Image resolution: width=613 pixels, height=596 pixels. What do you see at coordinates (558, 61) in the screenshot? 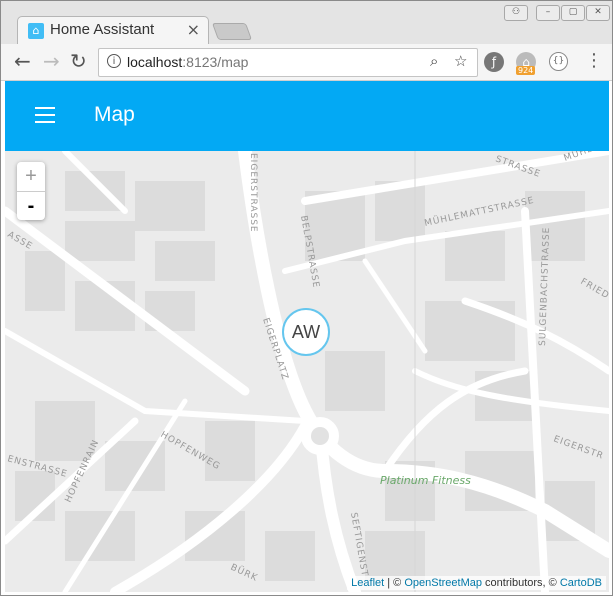
I see `extension-code-icon: {}` at bounding box center [558, 61].